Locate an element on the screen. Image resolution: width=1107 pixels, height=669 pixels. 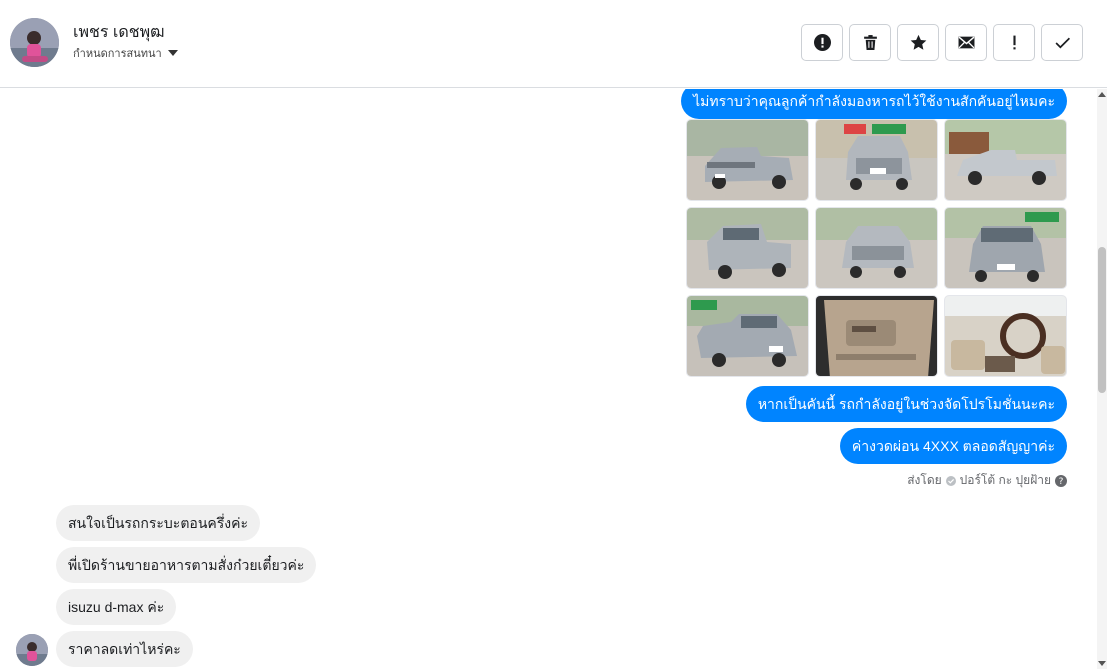
sent-by-info: ส่งโดย ปอร์โต้ กะ ปุยฝ้าย ? is located at coordinates (987, 480).